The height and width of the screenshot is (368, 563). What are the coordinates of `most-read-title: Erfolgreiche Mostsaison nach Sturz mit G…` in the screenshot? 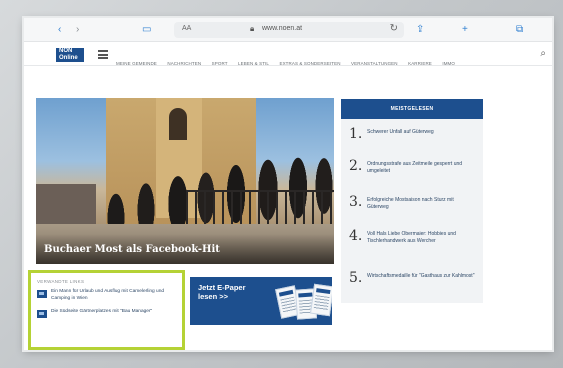 It's located at (421, 204).